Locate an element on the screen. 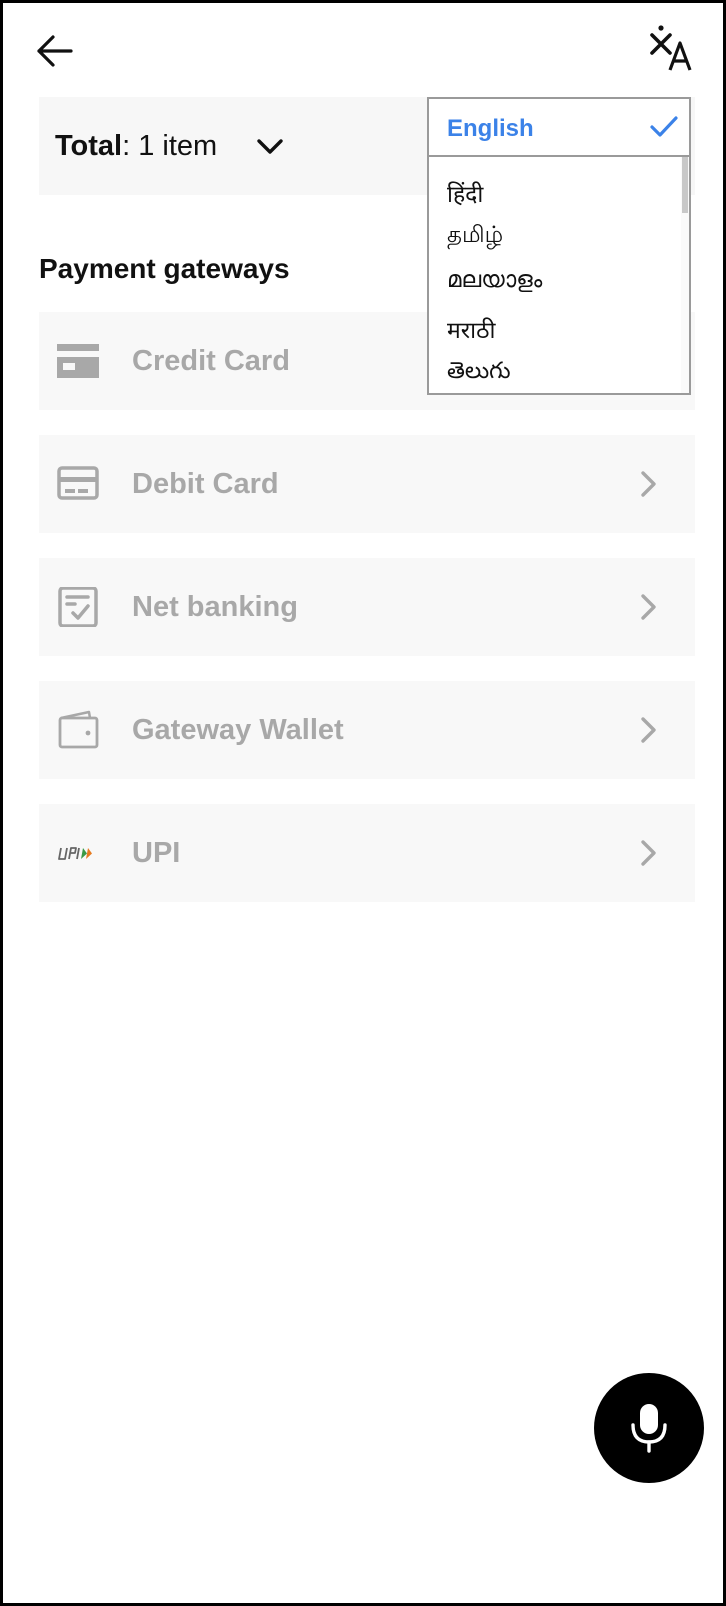 The width and height of the screenshot is (726, 1606). language-option-telugu: తెలుగు is located at coordinates (479, 374).